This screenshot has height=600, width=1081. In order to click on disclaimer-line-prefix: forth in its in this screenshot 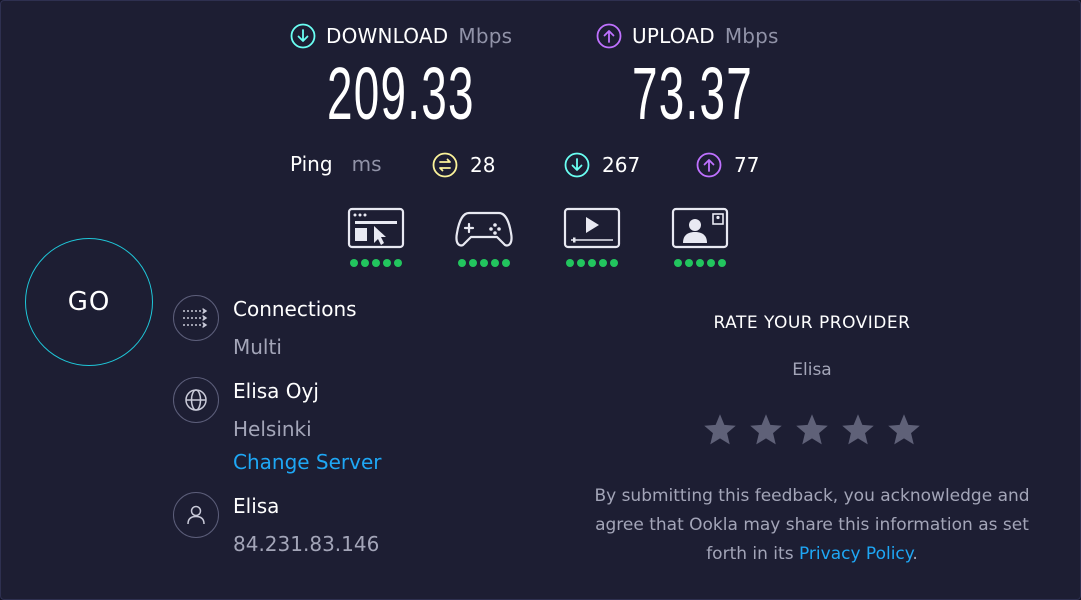, I will do `click(752, 554)`.